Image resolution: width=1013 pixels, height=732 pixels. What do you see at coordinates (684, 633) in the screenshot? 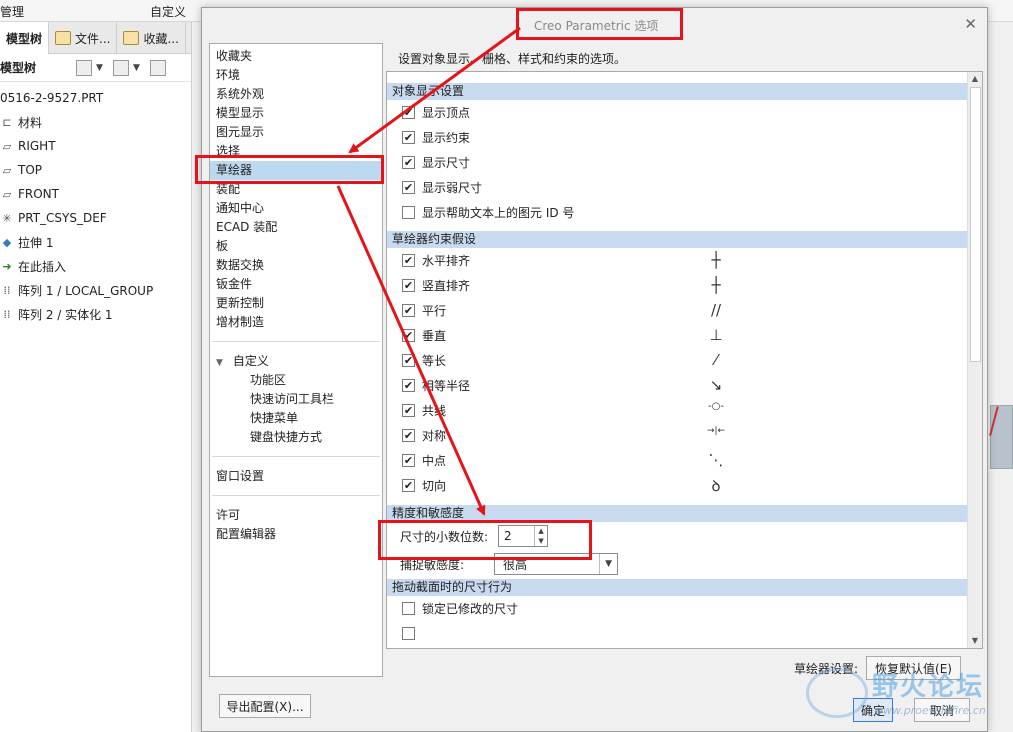
I see `option-partially-hidden` at bounding box center [684, 633].